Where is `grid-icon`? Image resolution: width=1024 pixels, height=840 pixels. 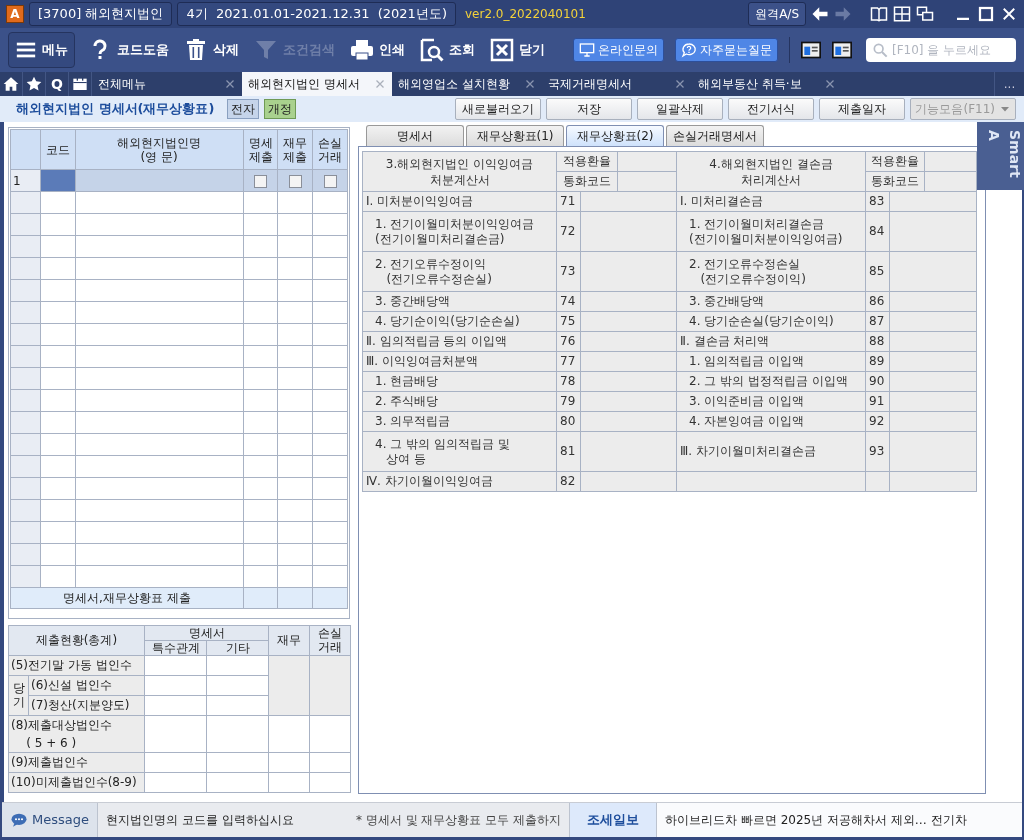 grid-icon is located at coordinates (902, 14).